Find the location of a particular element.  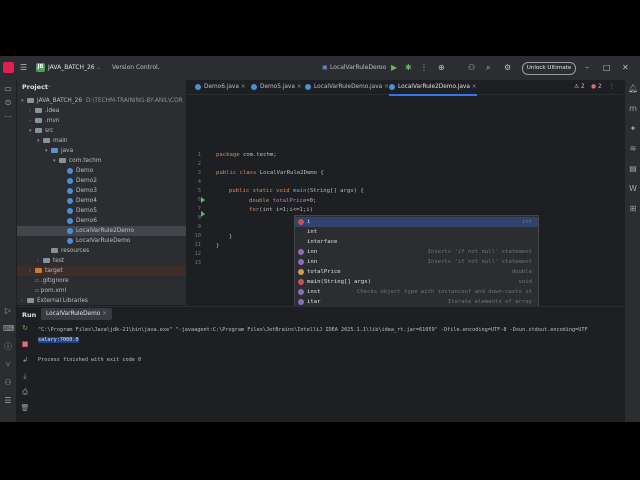

endpoints-icon: ⊞ is located at coordinates (633, 209).